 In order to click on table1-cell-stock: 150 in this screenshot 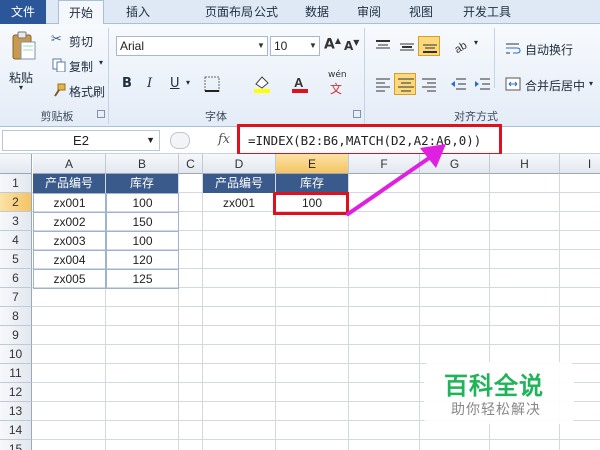, I will do `click(142, 222)`.